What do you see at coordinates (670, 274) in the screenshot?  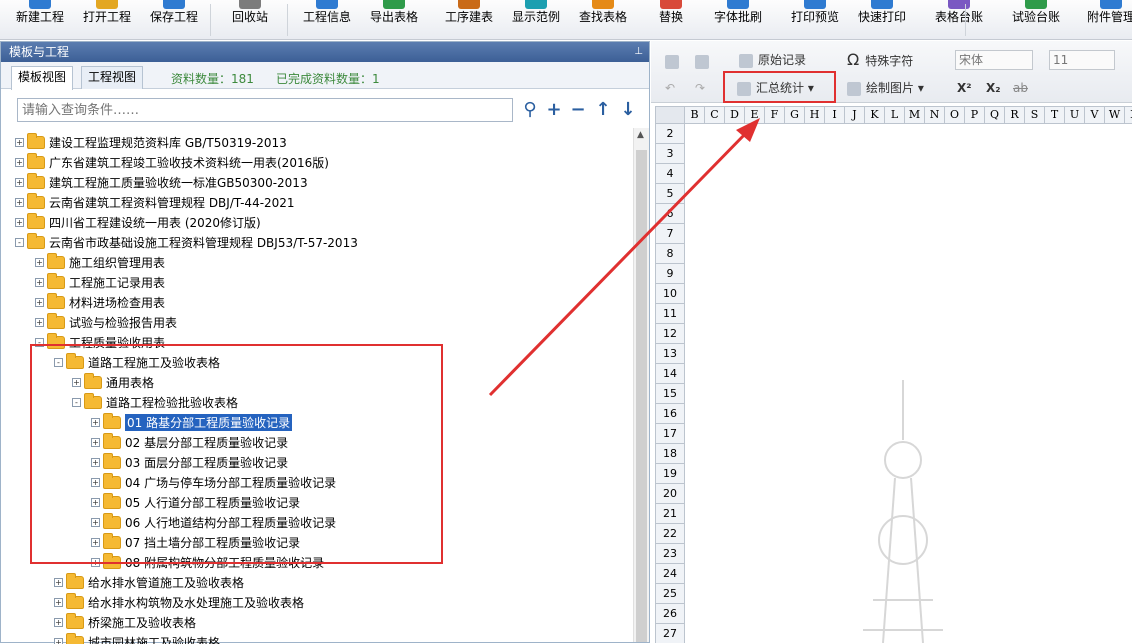 I see `row-header: 9` at bounding box center [670, 274].